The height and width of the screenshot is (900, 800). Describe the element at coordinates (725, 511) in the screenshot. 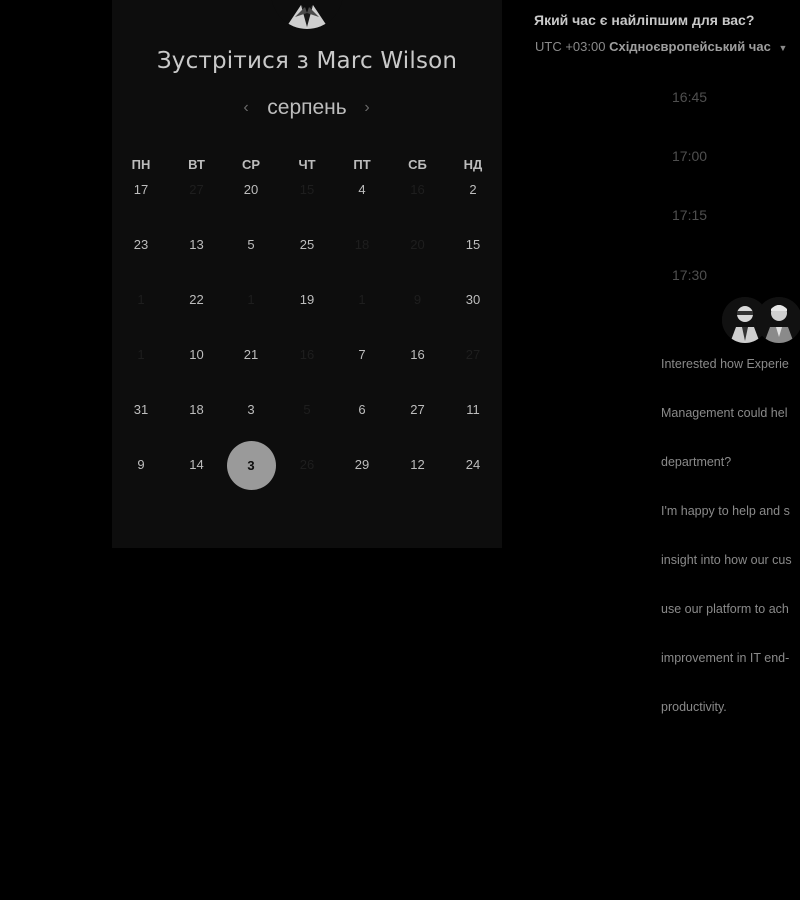

I see `description-line: I'm happy to help and s` at that location.